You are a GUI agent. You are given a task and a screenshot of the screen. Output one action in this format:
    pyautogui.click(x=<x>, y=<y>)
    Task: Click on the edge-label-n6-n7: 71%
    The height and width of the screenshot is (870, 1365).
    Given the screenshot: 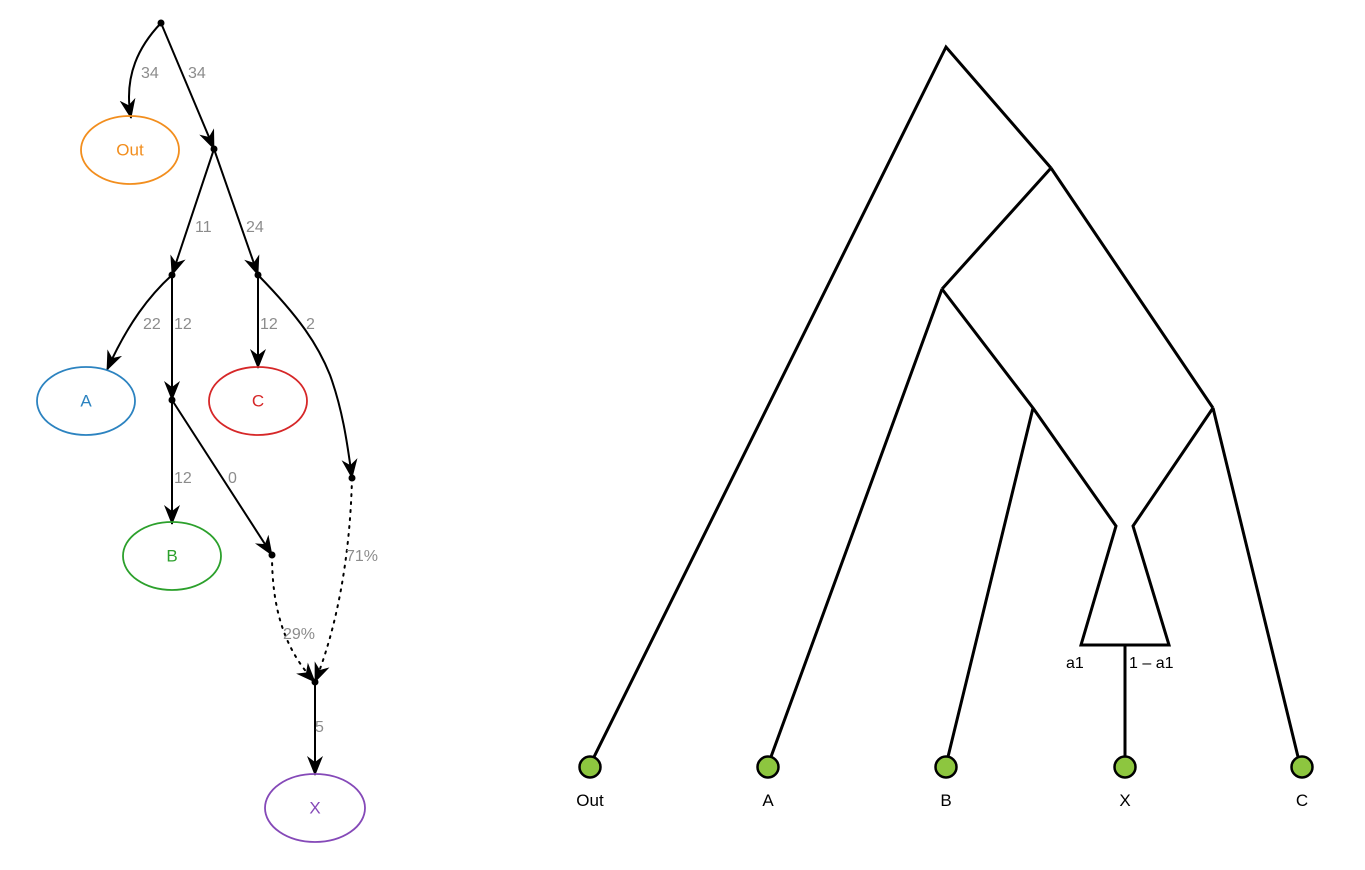 What is the action you would take?
    pyautogui.click(x=362, y=556)
    